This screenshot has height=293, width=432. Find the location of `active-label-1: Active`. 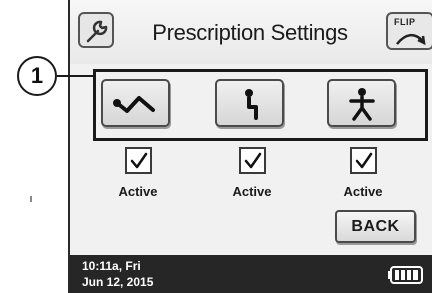

active-label-1: Active is located at coordinates (138, 191).